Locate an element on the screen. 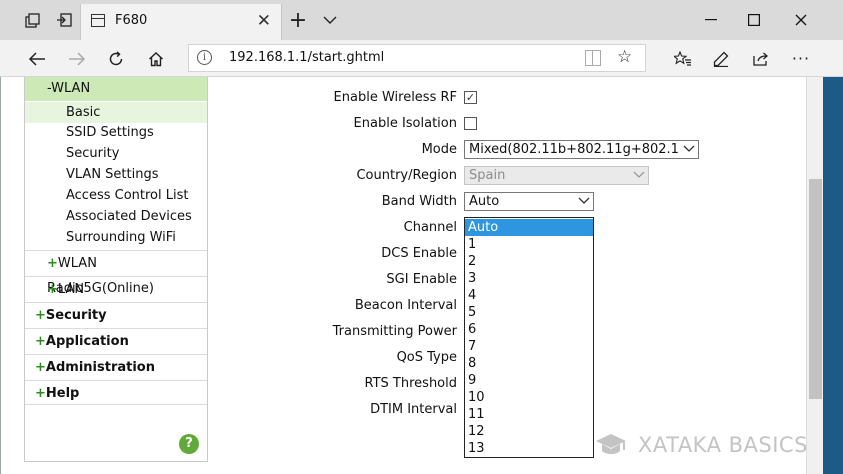 Image resolution: width=843 pixels, height=474 pixels. graduation-cap-icon is located at coordinates (611, 445).